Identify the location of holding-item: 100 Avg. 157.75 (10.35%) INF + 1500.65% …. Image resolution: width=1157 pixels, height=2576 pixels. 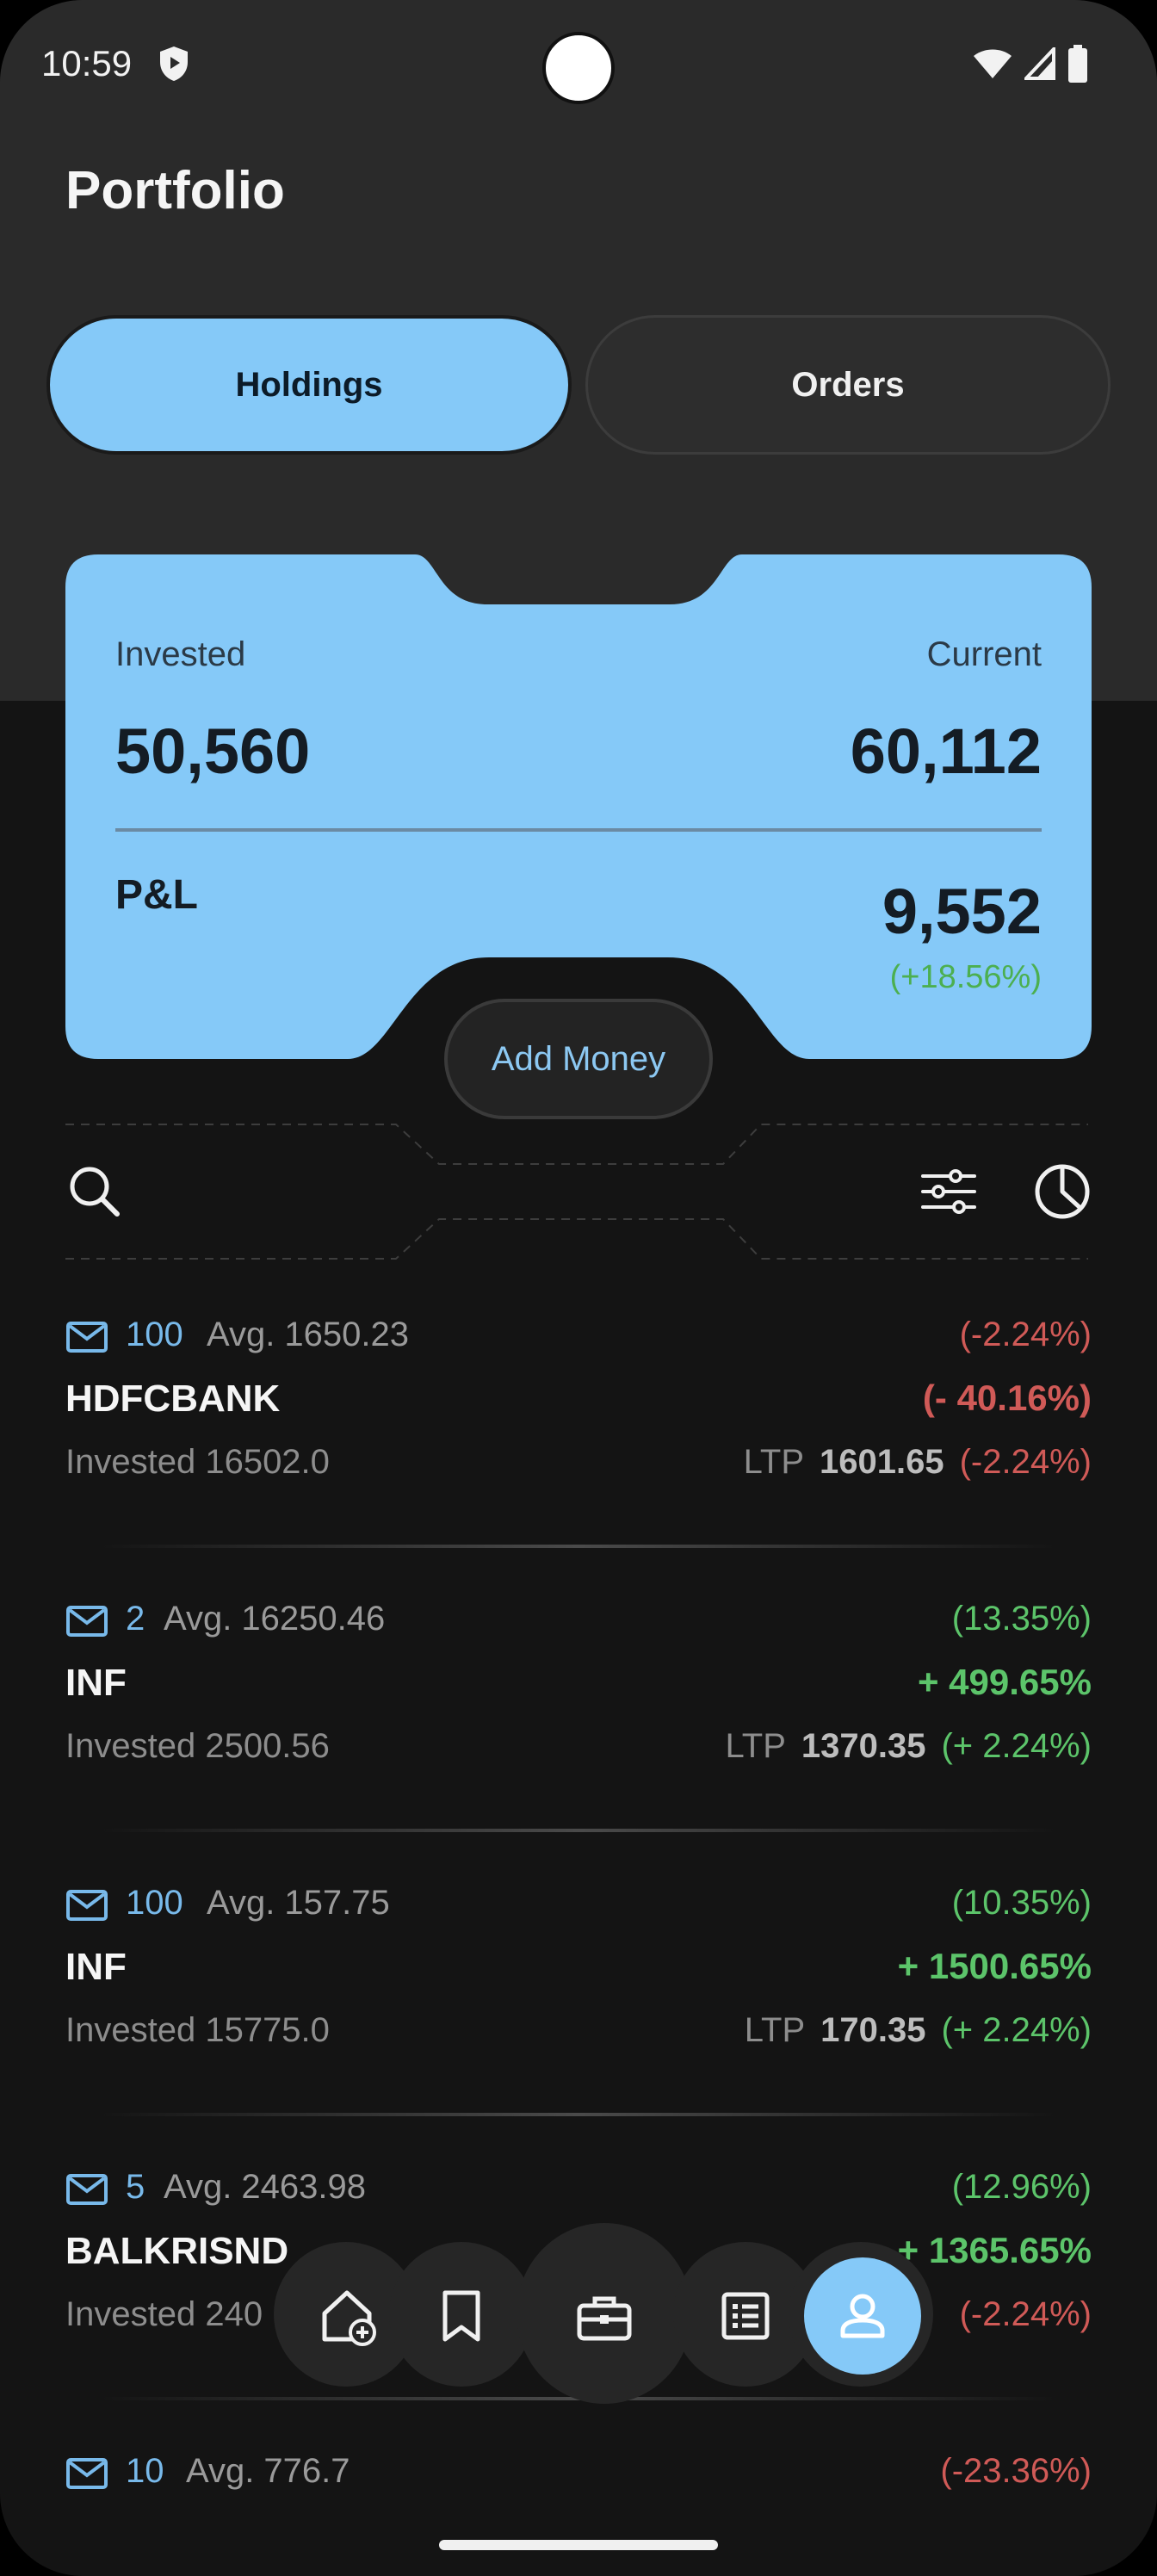
(579, 2009).